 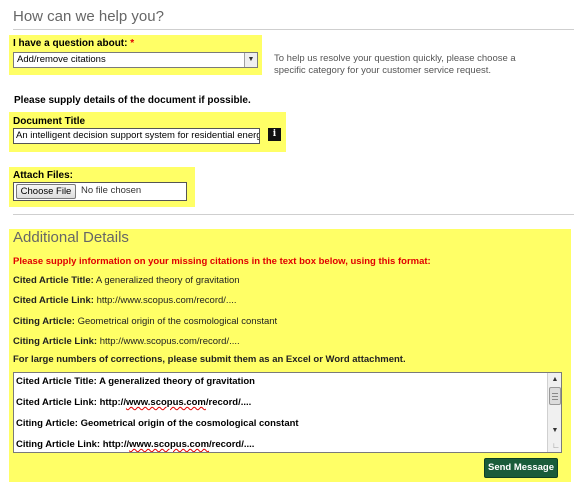 I want to click on scrollbar-thumb, so click(x=555, y=396).